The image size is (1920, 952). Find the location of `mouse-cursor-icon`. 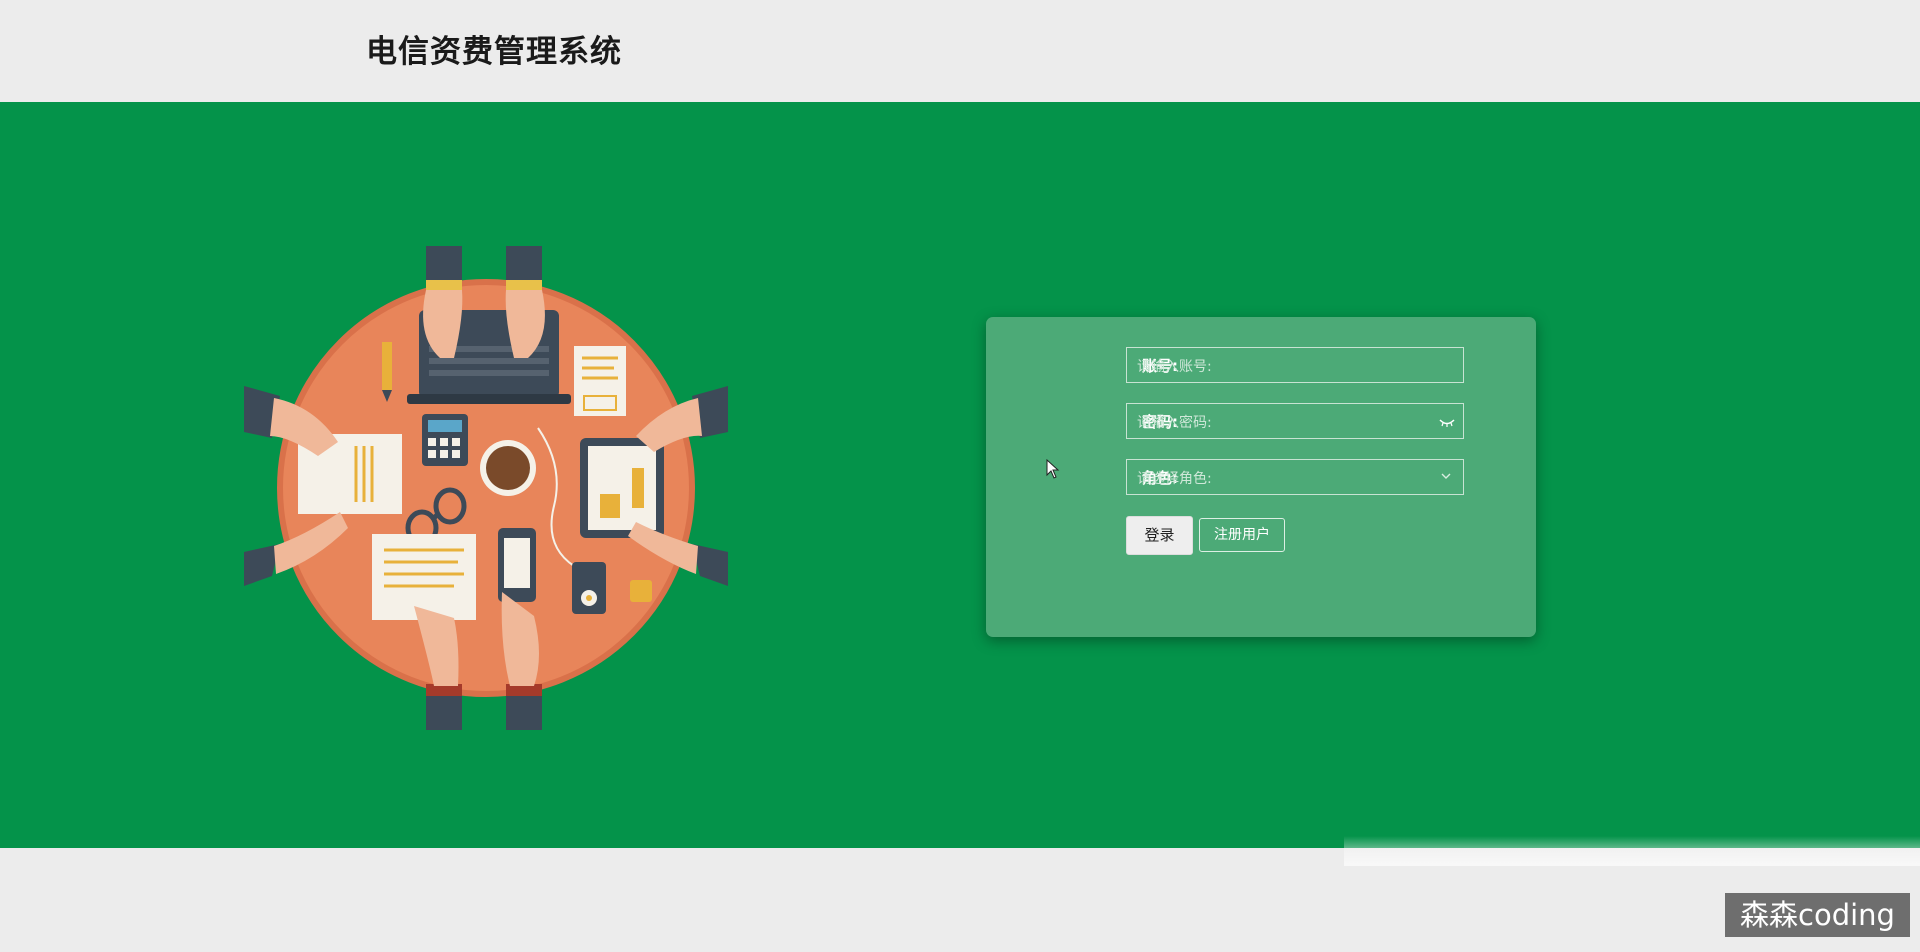

mouse-cursor-icon is located at coordinates (1053, 469).